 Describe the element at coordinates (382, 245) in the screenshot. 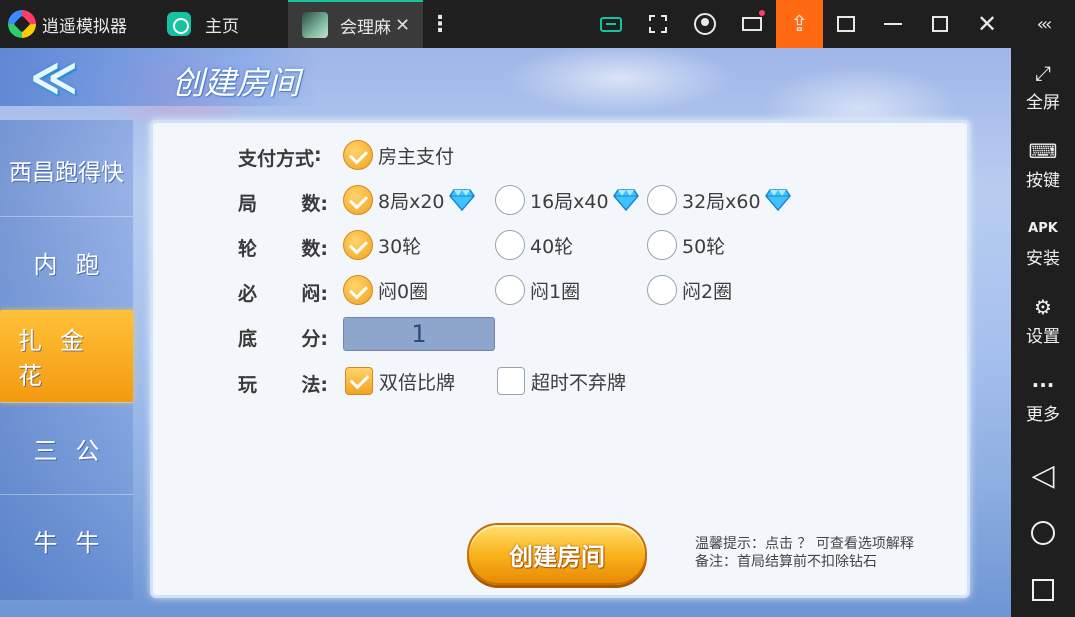

I see `option-turns-30: 30轮` at that location.